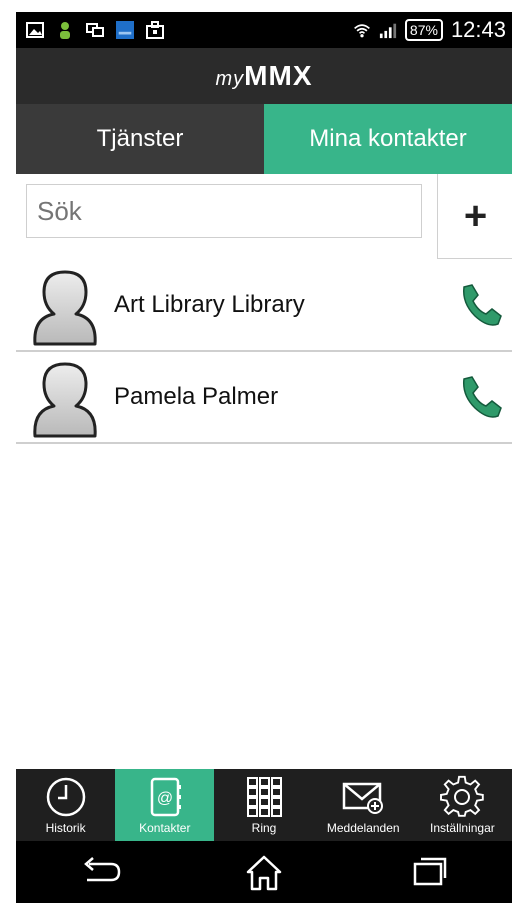 The image size is (512, 903). I want to click on nav-historik: Historik, so click(65, 805).